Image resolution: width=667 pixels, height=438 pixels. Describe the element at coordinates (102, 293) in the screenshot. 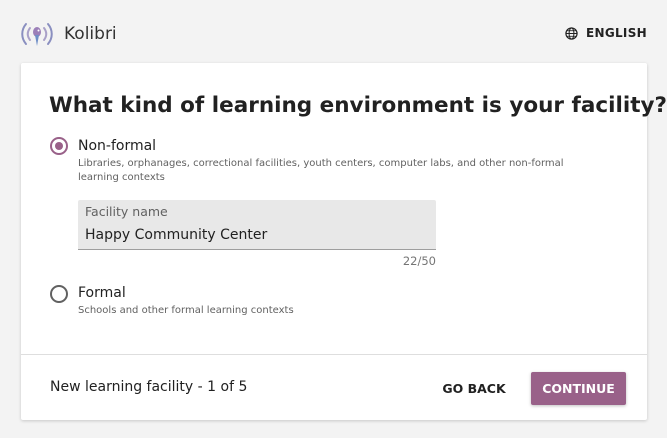

I see `option-formal-label: Formal` at that location.